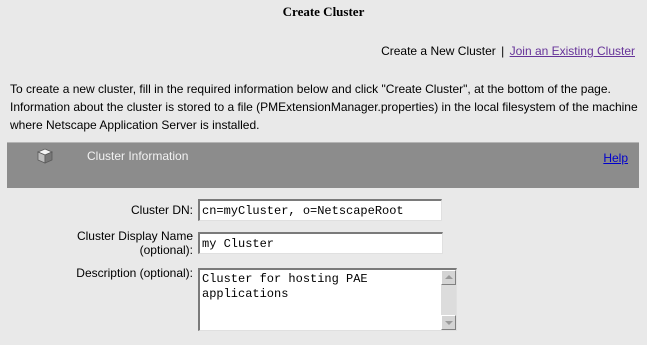 The image size is (647, 345). I want to click on scroll-up-button, so click(448, 277).